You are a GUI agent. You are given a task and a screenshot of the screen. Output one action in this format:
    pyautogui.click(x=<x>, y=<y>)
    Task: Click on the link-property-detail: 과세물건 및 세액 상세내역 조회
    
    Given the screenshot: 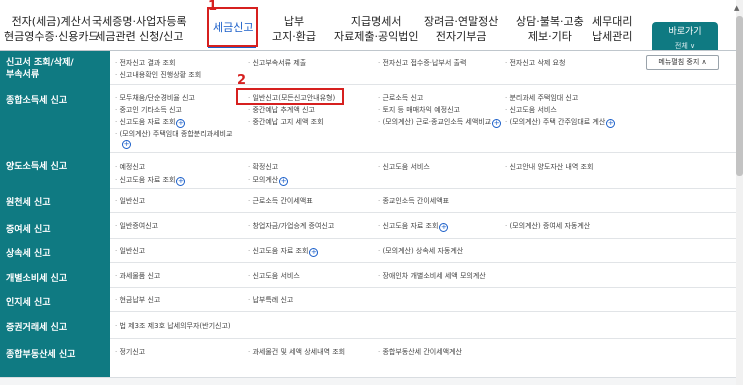 What is the action you would take?
    pyautogui.click(x=296, y=352)
    